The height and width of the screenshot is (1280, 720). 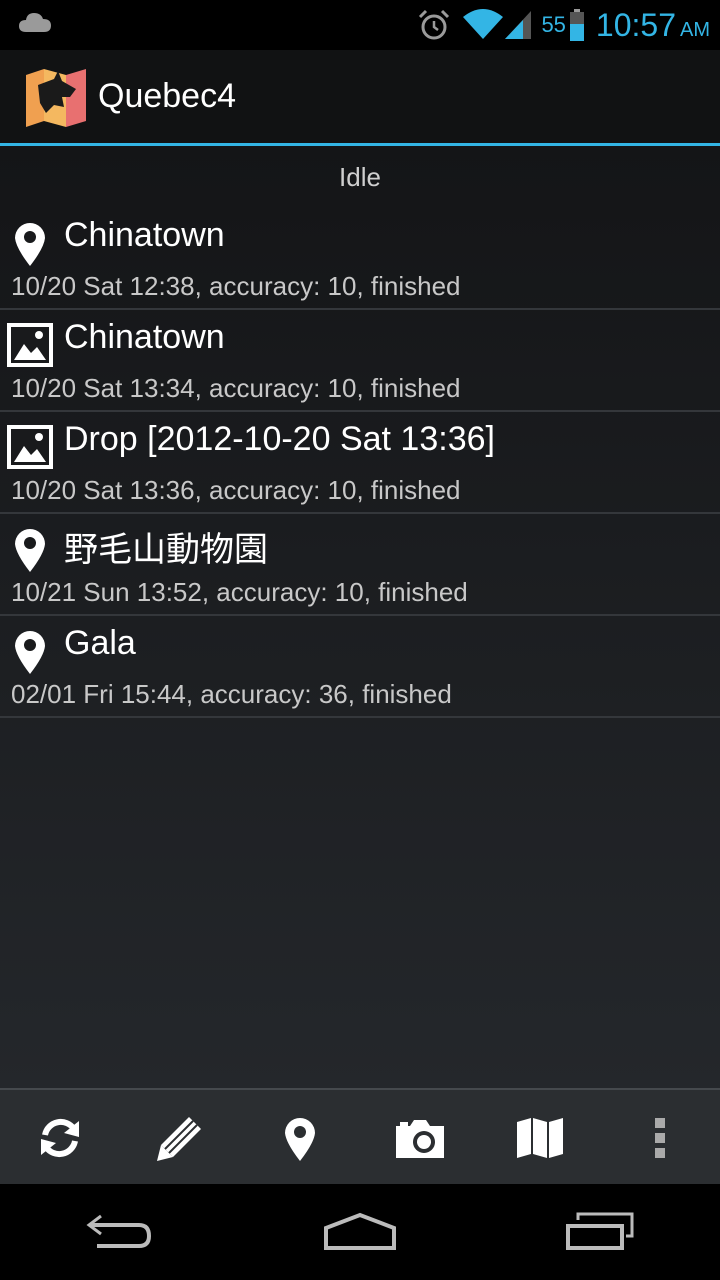 I want to click on back-button, so click(x=120, y=1232).